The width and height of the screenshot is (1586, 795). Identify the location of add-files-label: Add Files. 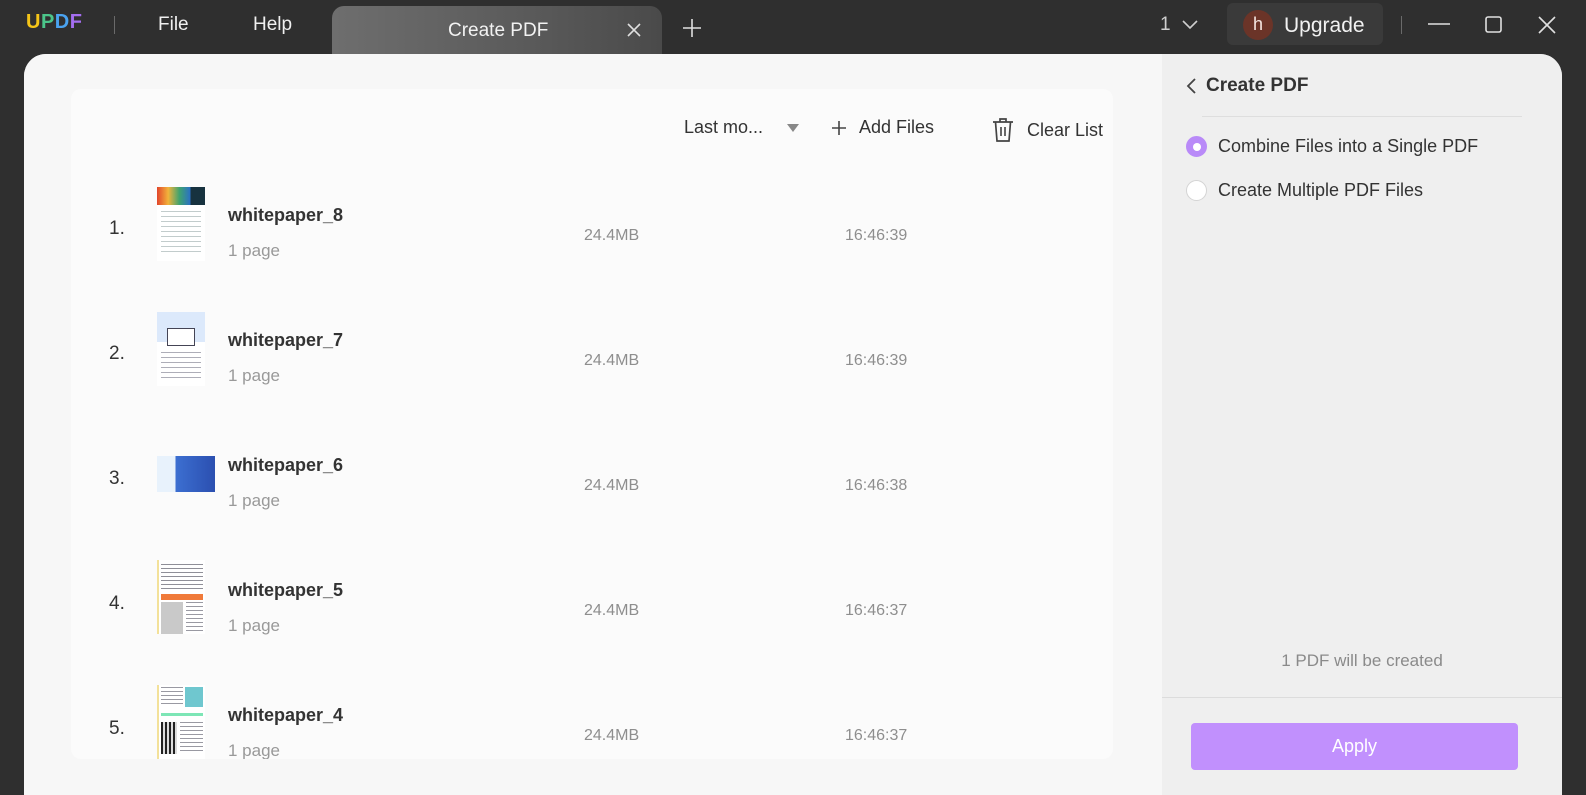
(897, 127).